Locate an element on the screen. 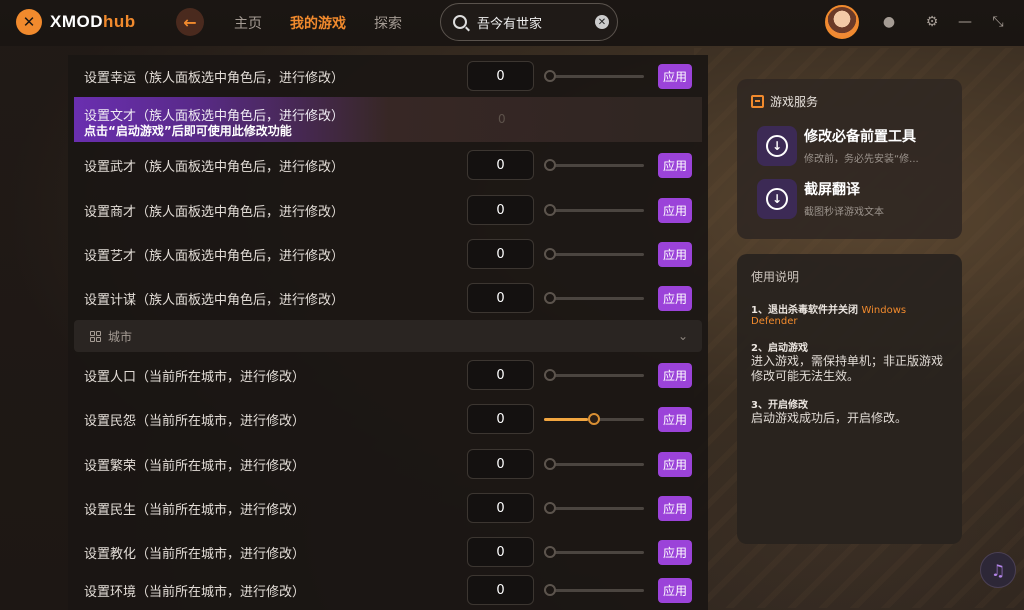  step-3: 3、开启修改 启动游戏成功后，开启修改。 is located at coordinates (849, 411).